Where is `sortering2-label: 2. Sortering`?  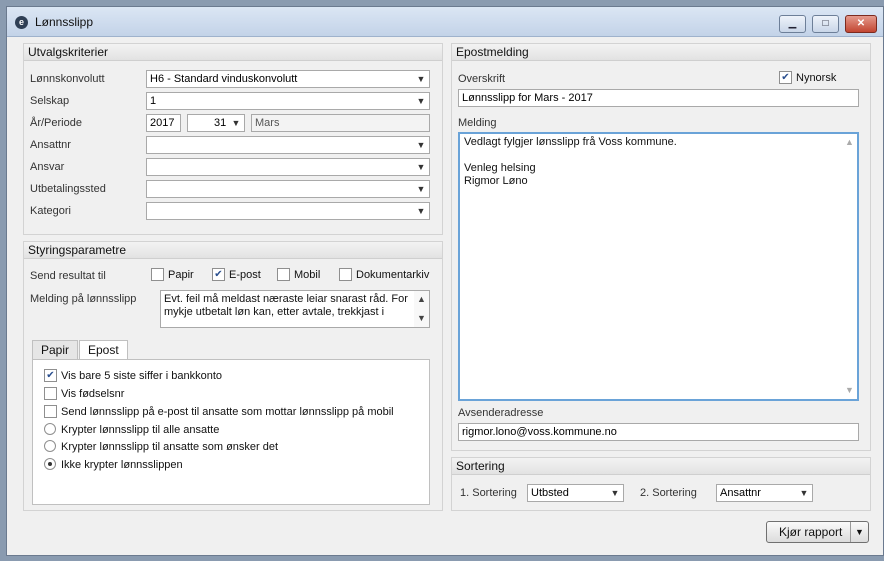
sortering2-label: 2. Sortering is located at coordinates (668, 493).